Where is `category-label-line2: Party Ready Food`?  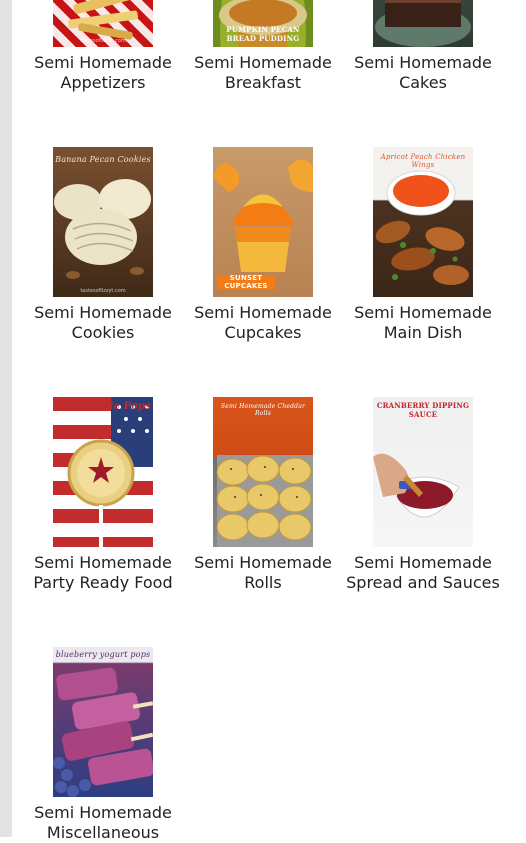 category-label-line2: Party Ready Food is located at coordinates (103, 582).